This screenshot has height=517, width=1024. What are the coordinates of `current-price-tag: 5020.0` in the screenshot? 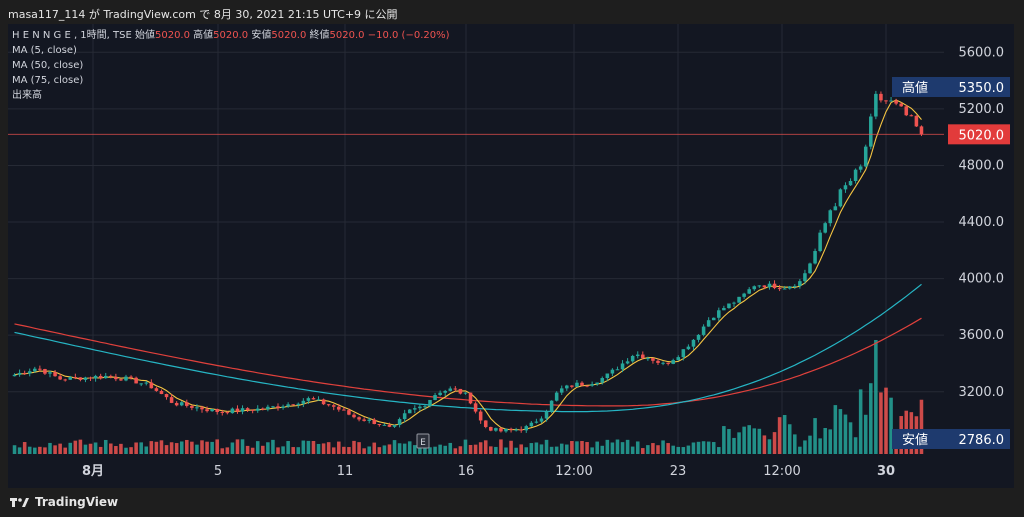 It's located at (979, 134).